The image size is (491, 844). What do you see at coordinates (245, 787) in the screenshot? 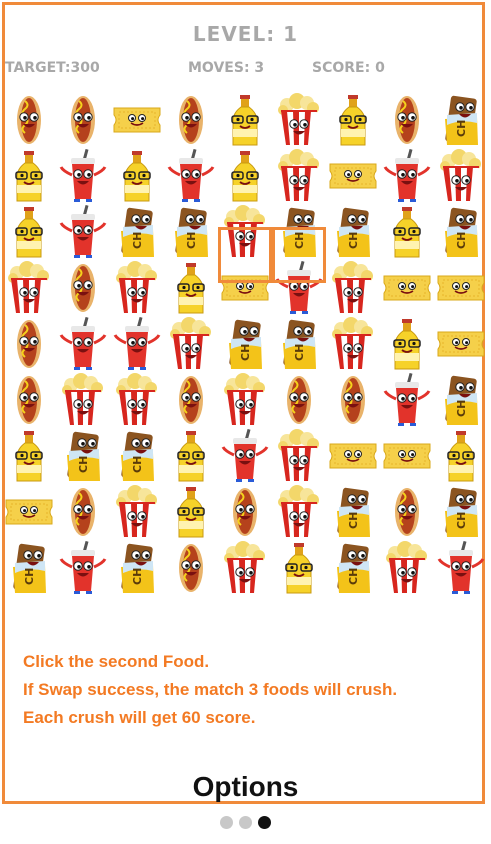
I see `options-button: Options` at bounding box center [245, 787].